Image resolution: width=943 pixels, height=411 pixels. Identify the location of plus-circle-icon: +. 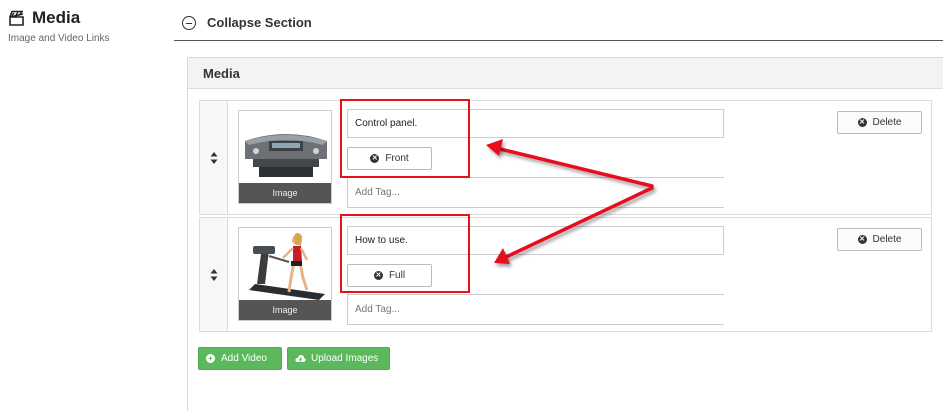
(210, 358).